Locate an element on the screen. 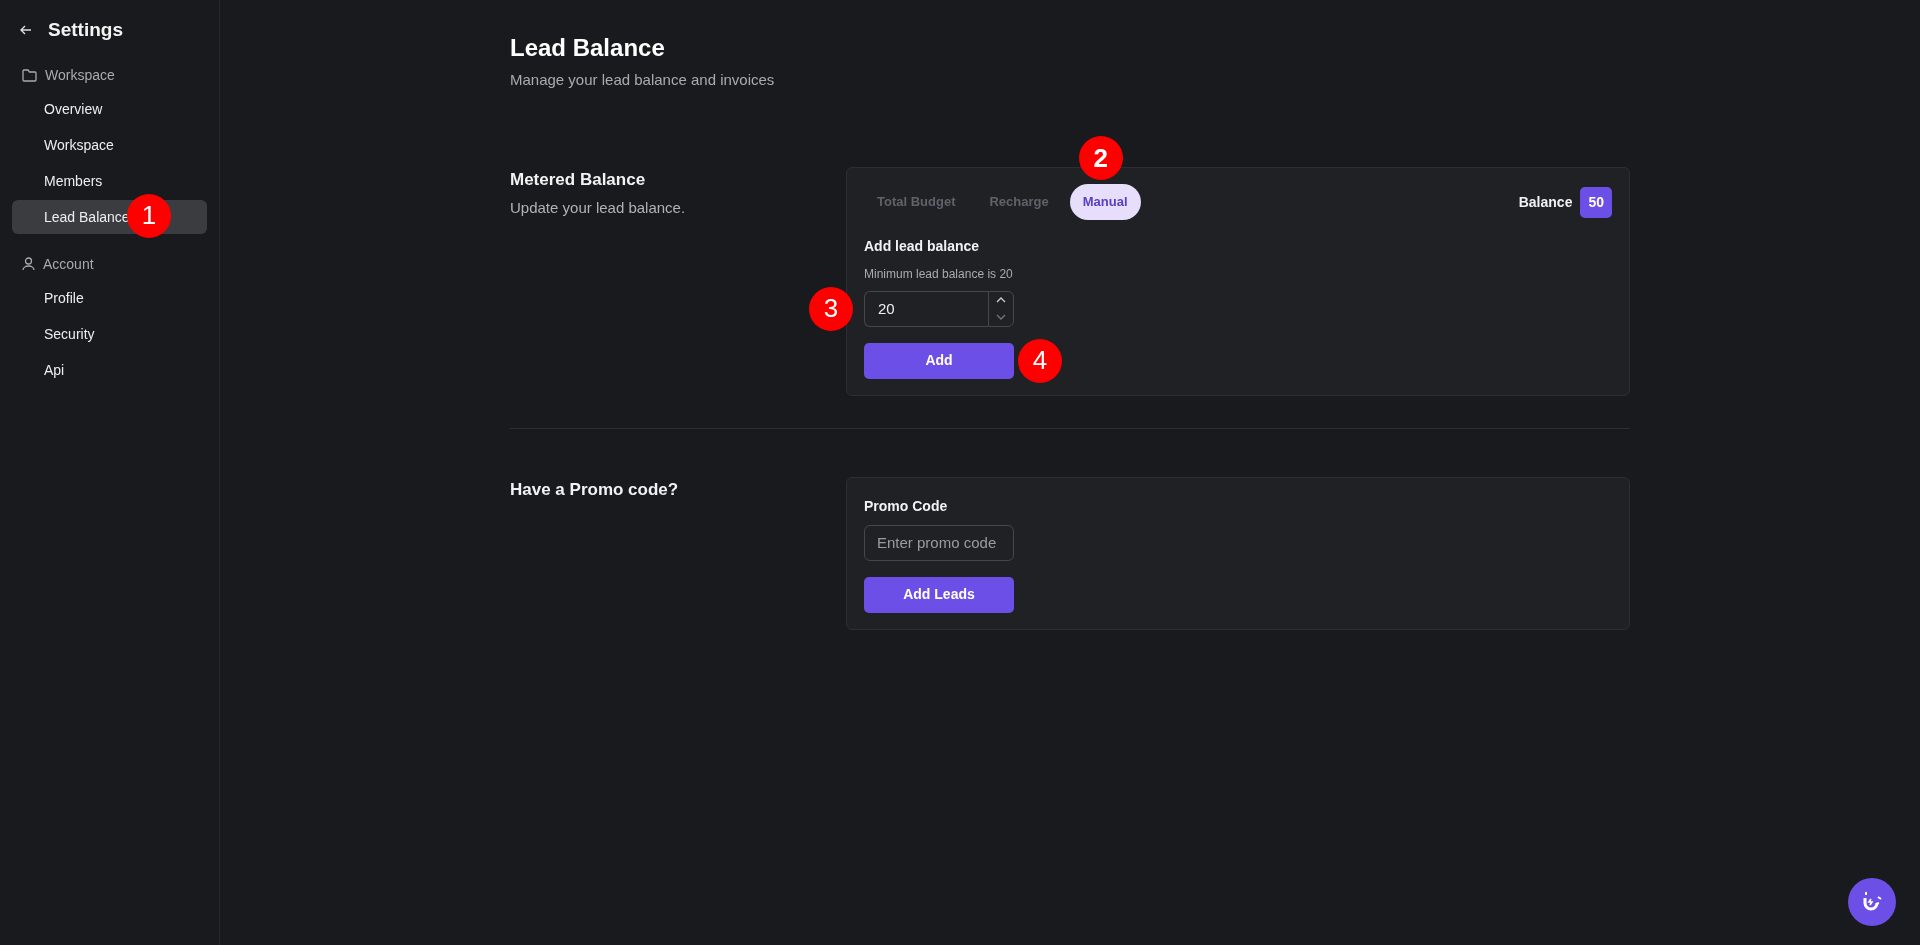 The height and width of the screenshot is (945, 1920). annotation-marker: 4 is located at coordinates (1040, 360).